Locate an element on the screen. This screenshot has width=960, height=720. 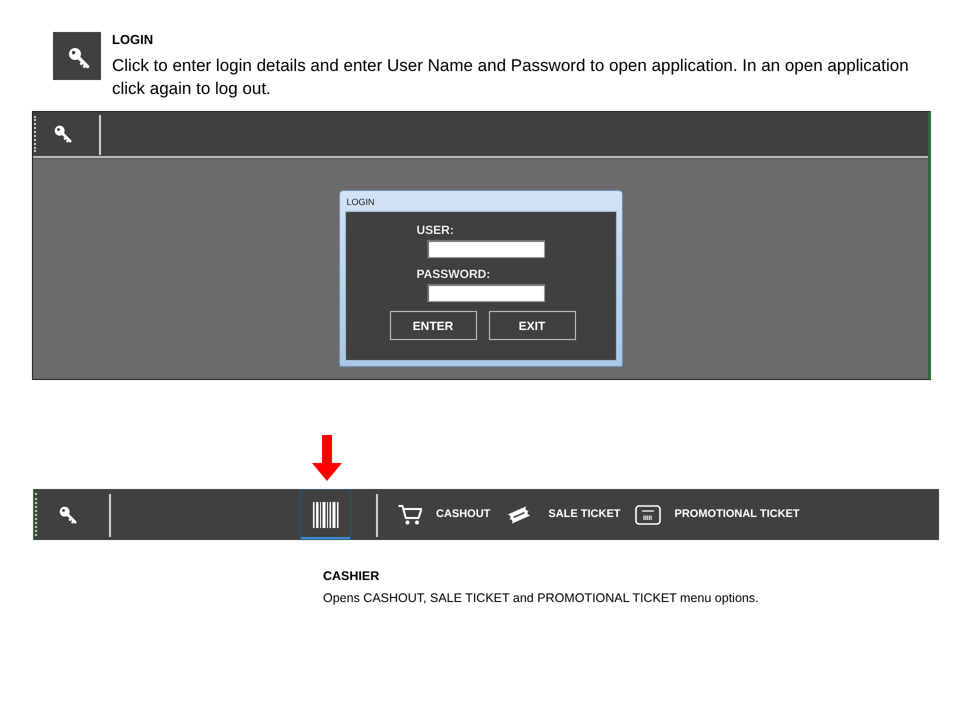
help-text: Opens CASHOUT, SALE TICKET and PROMOTIONAL TICKET menu options. is located at coordinates (541, 598).